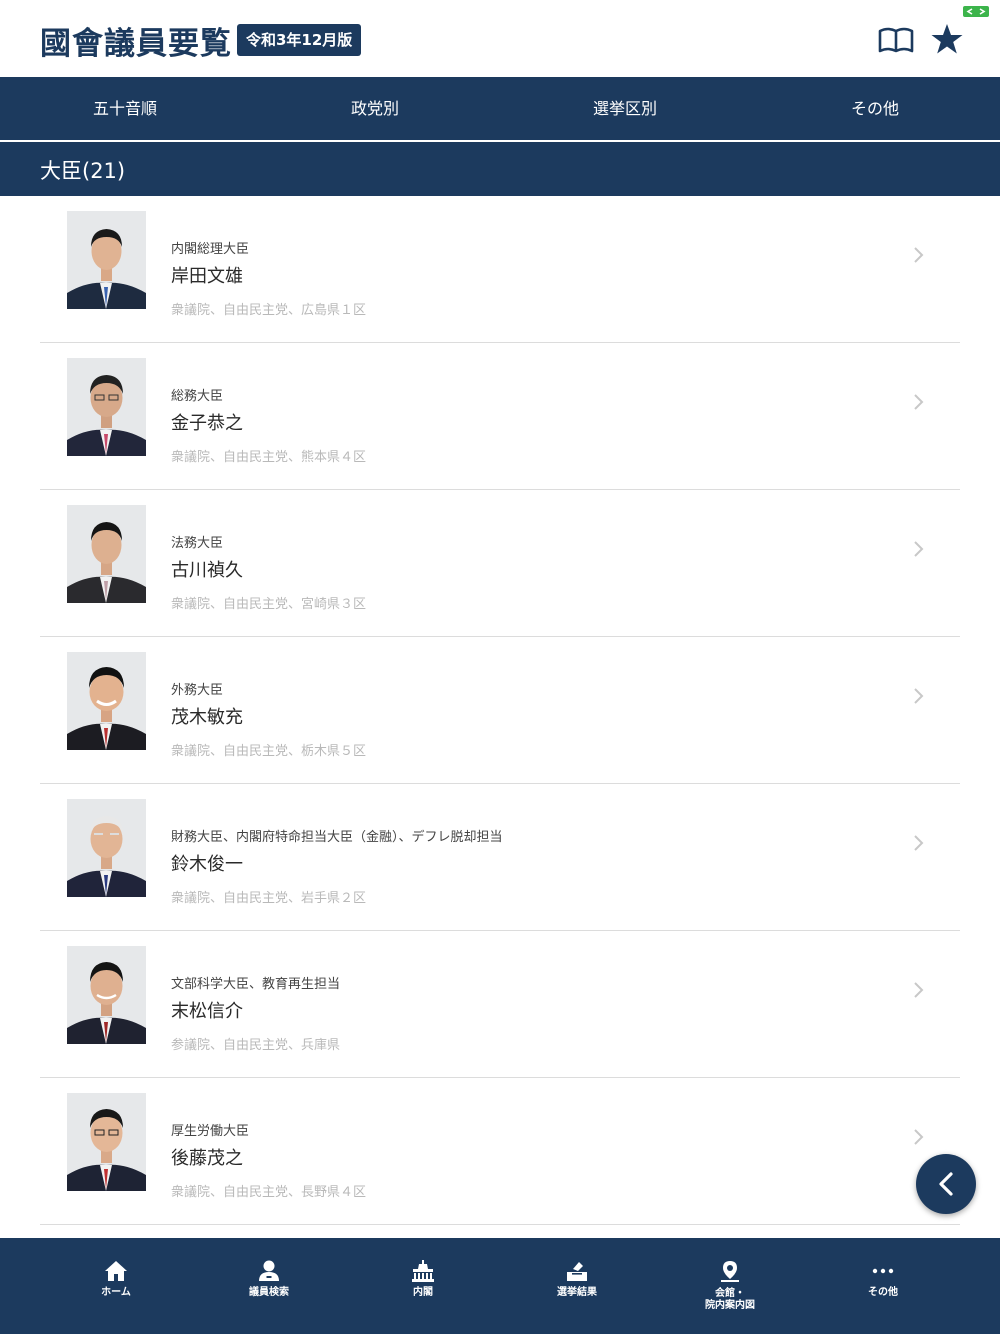 Image resolution: width=1000 pixels, height=1334 pixels. What do you see at coordinates (625, 108) in the screenshot?
I see `tab-district: 選挙区別` at bounding box center [625, 108].